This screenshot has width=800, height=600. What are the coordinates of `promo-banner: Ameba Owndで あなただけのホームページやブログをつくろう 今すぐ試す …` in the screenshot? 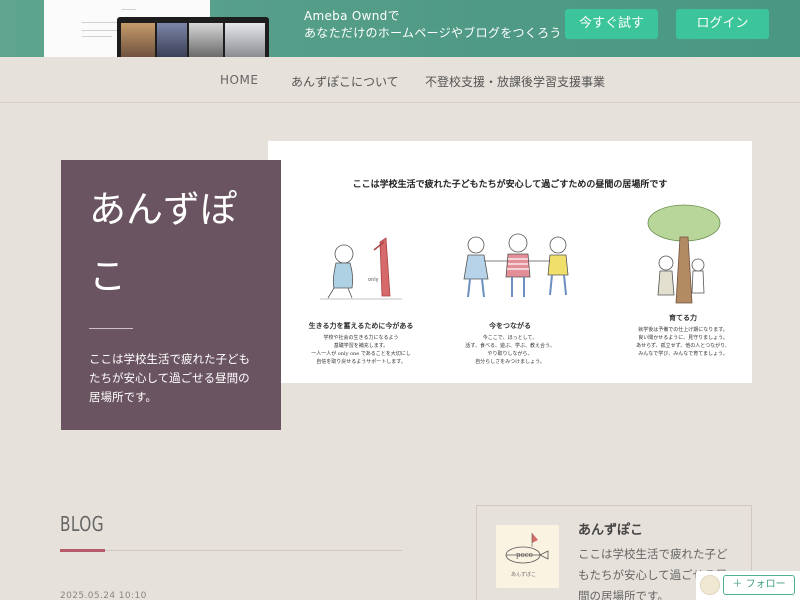 It's located at (400, 28).